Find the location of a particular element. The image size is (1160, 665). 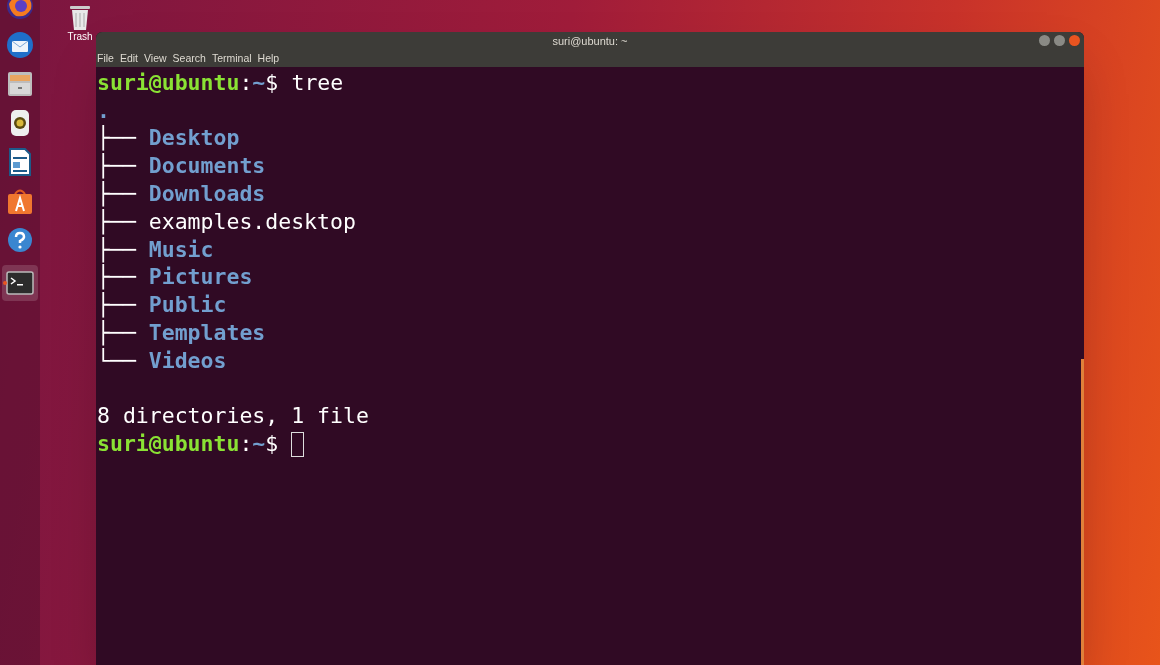

file-cabinet-icon is located at coordinates (20, 84).